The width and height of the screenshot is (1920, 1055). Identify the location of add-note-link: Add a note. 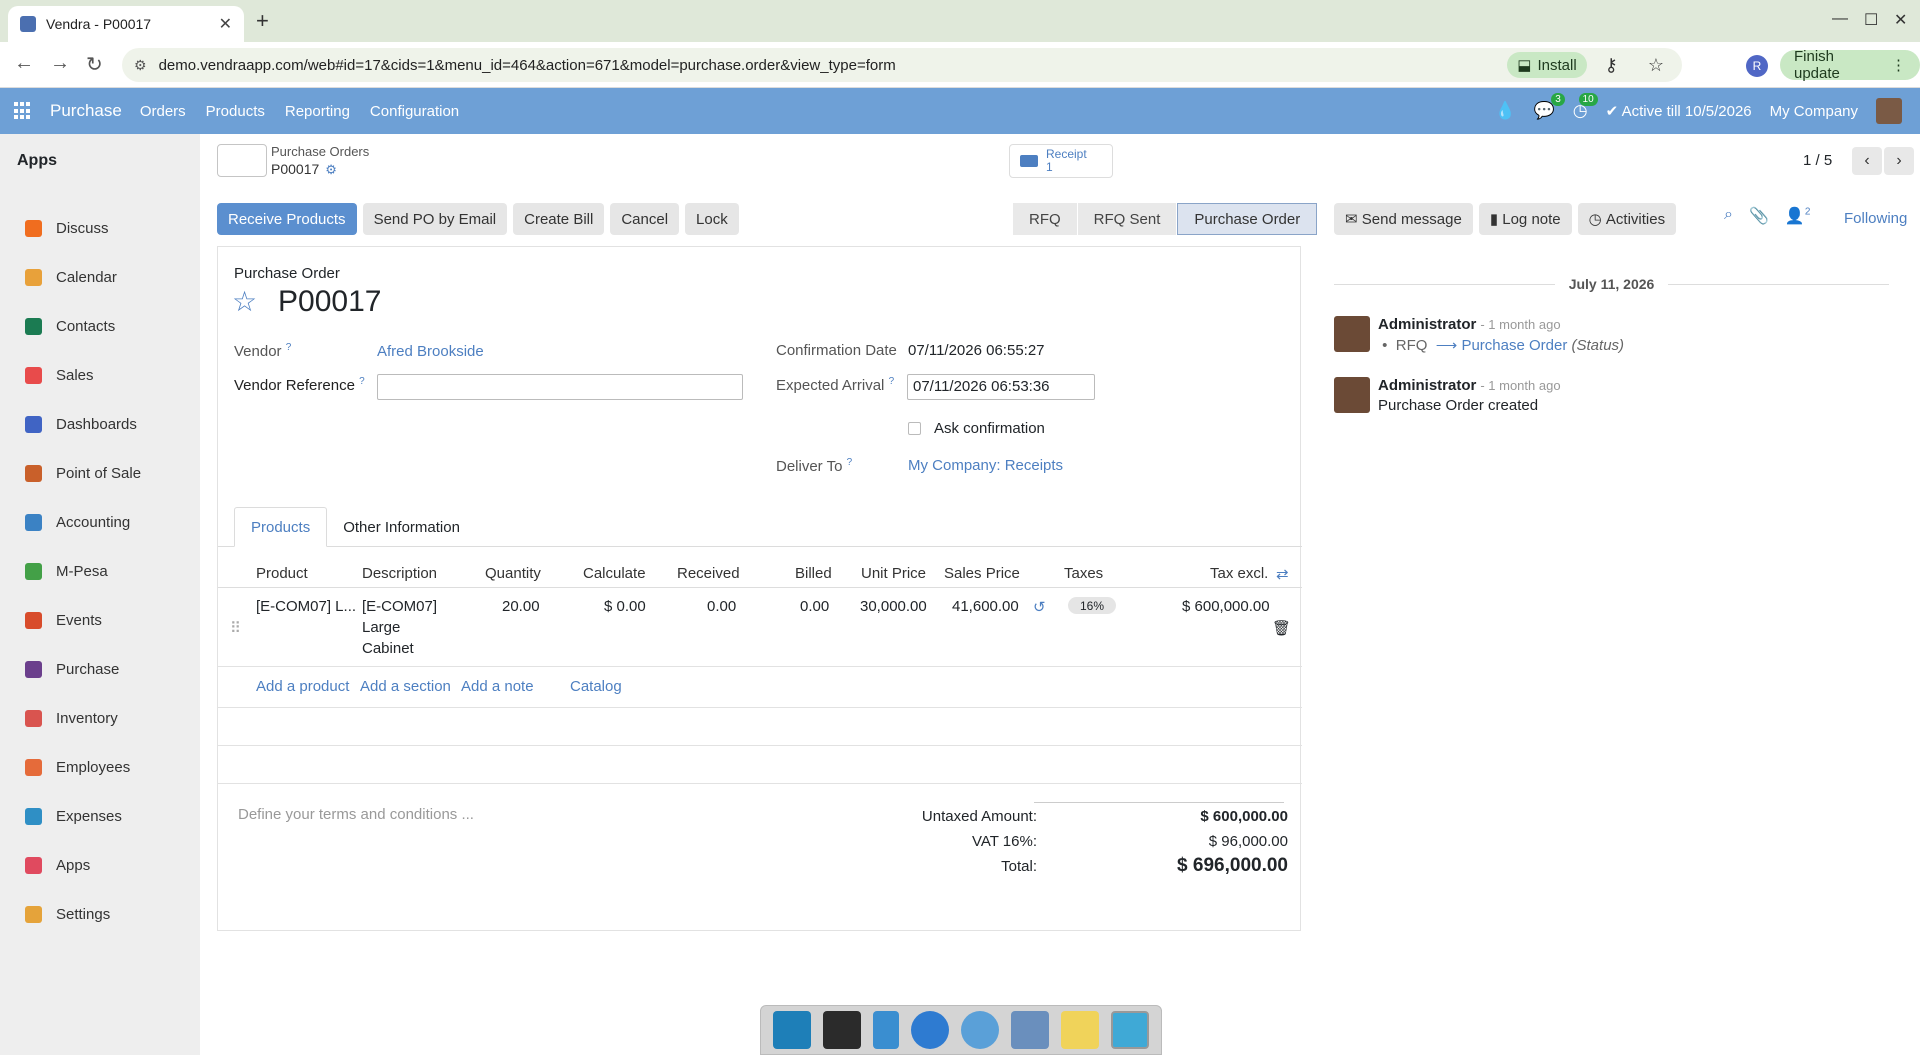
(497, 686).